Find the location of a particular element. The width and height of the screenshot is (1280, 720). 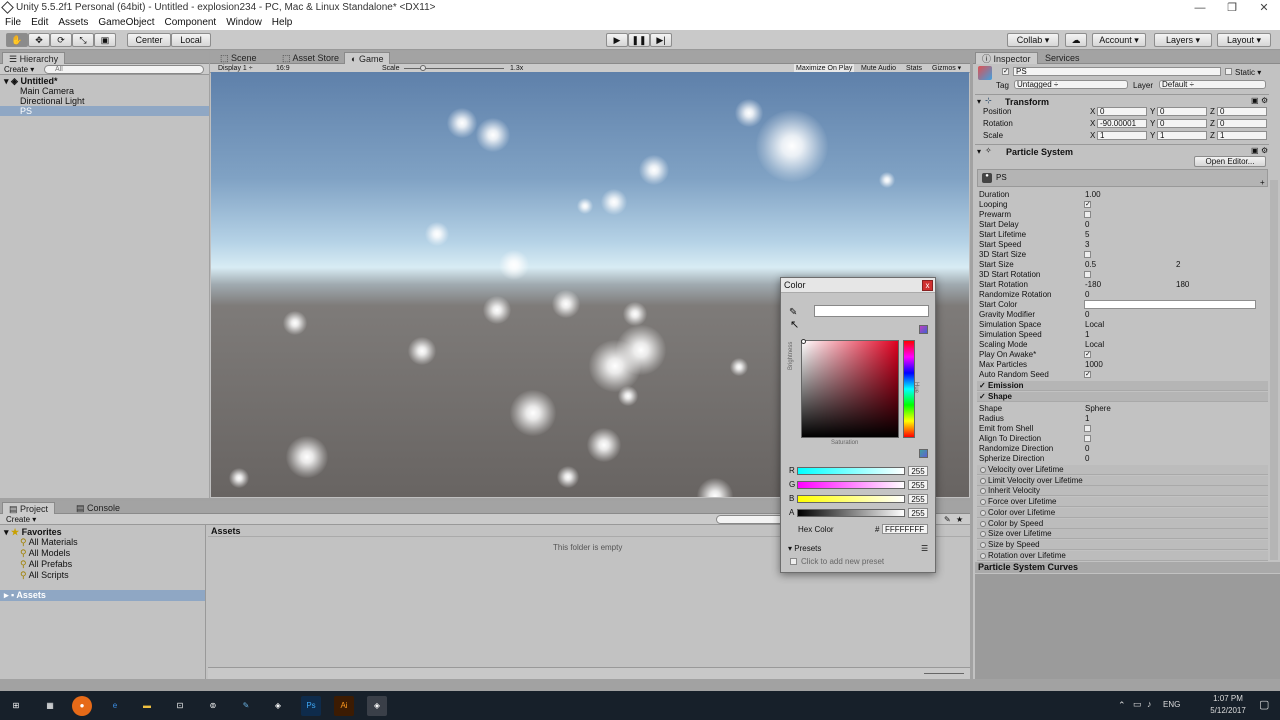

project-create-button: Create ▾ is located at coordinates (21, 519).